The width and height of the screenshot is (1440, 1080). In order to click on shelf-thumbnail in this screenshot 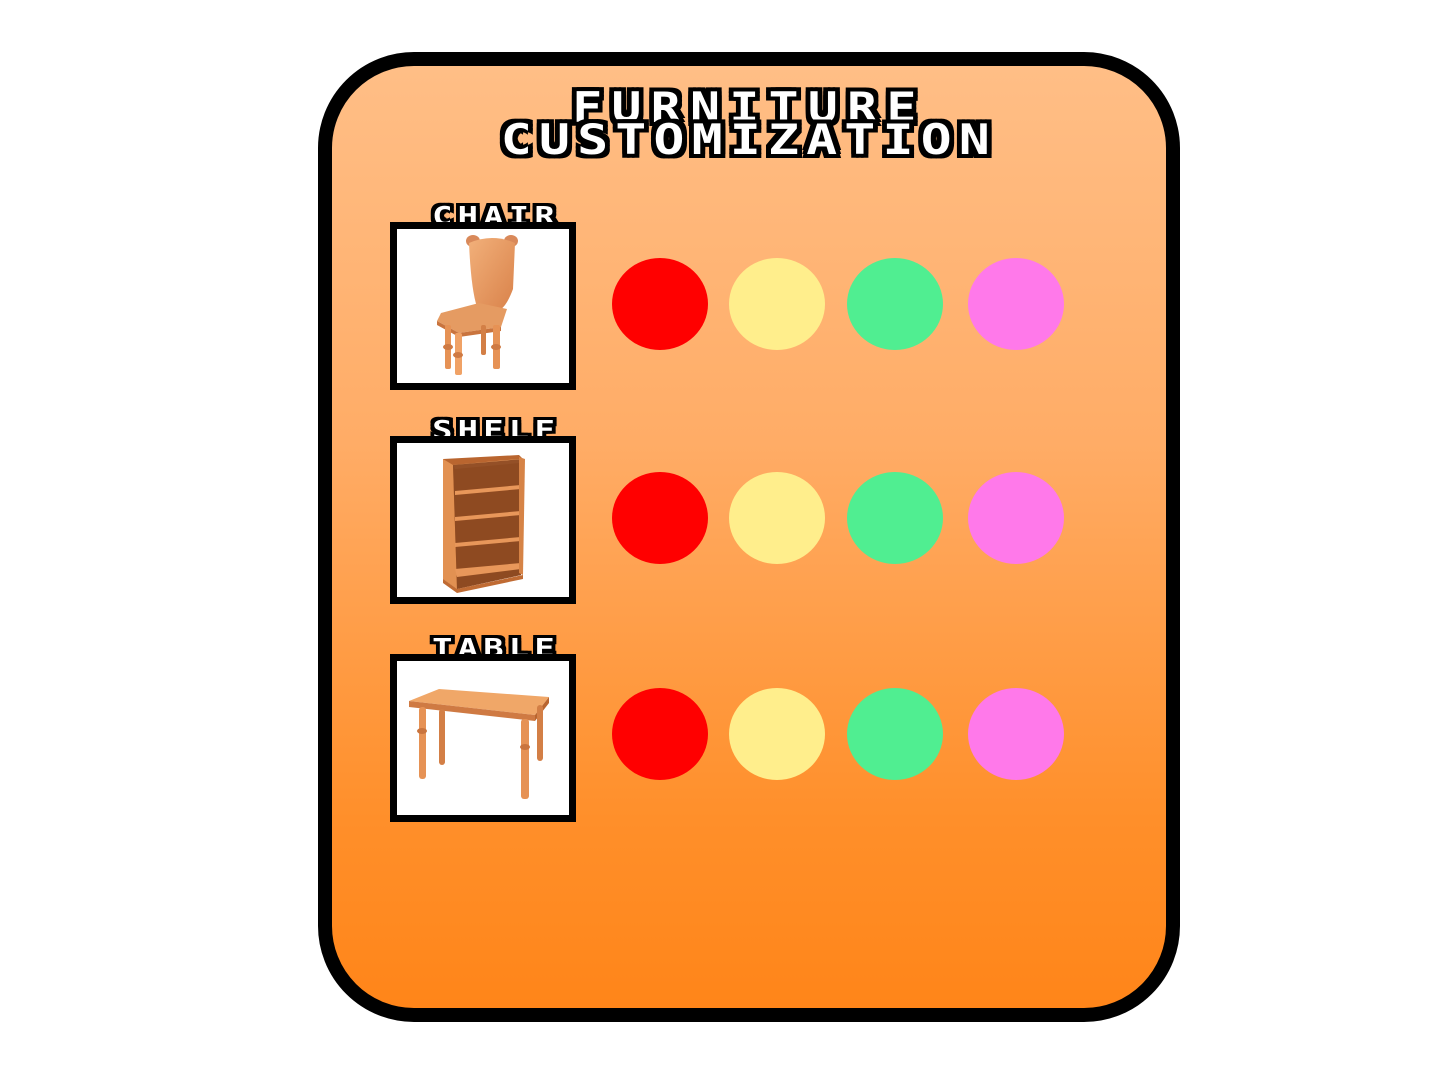, I will do `click(483, 520)`.